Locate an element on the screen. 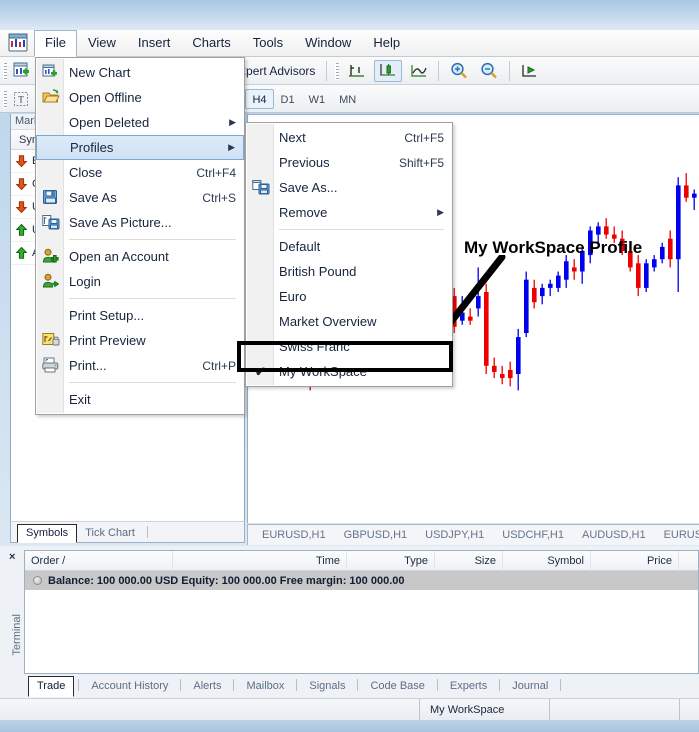 This screenshot has width=699, height=732. file-menu-item-open-an-account: Open an Account is located at coordinates (140, 256).